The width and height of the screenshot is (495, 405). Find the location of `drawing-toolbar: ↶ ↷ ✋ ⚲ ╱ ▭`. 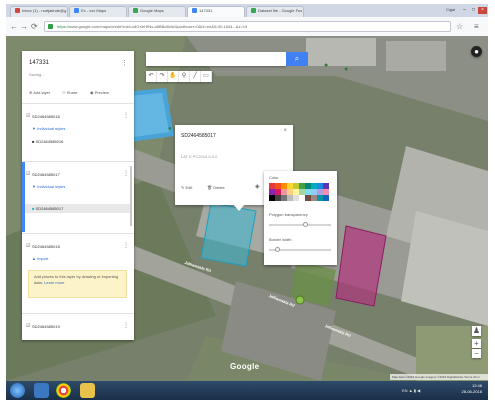

drawing-toolbar: ↶ ↷ ✋ ⚲ ╱ ▭ is located at coordinates (179, 76).